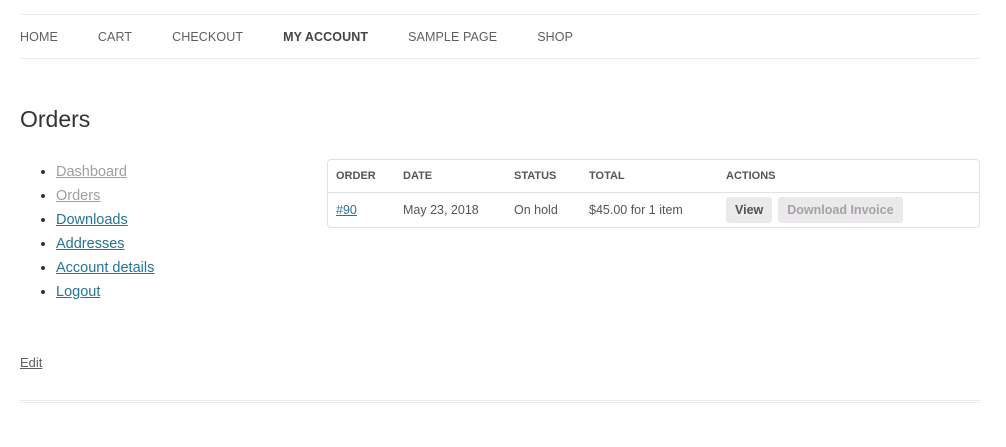  What do you see at coordinates (649, 176) in the screenshot?
I see `column-header-total: TOTAL` at bounding box center [649, 176].